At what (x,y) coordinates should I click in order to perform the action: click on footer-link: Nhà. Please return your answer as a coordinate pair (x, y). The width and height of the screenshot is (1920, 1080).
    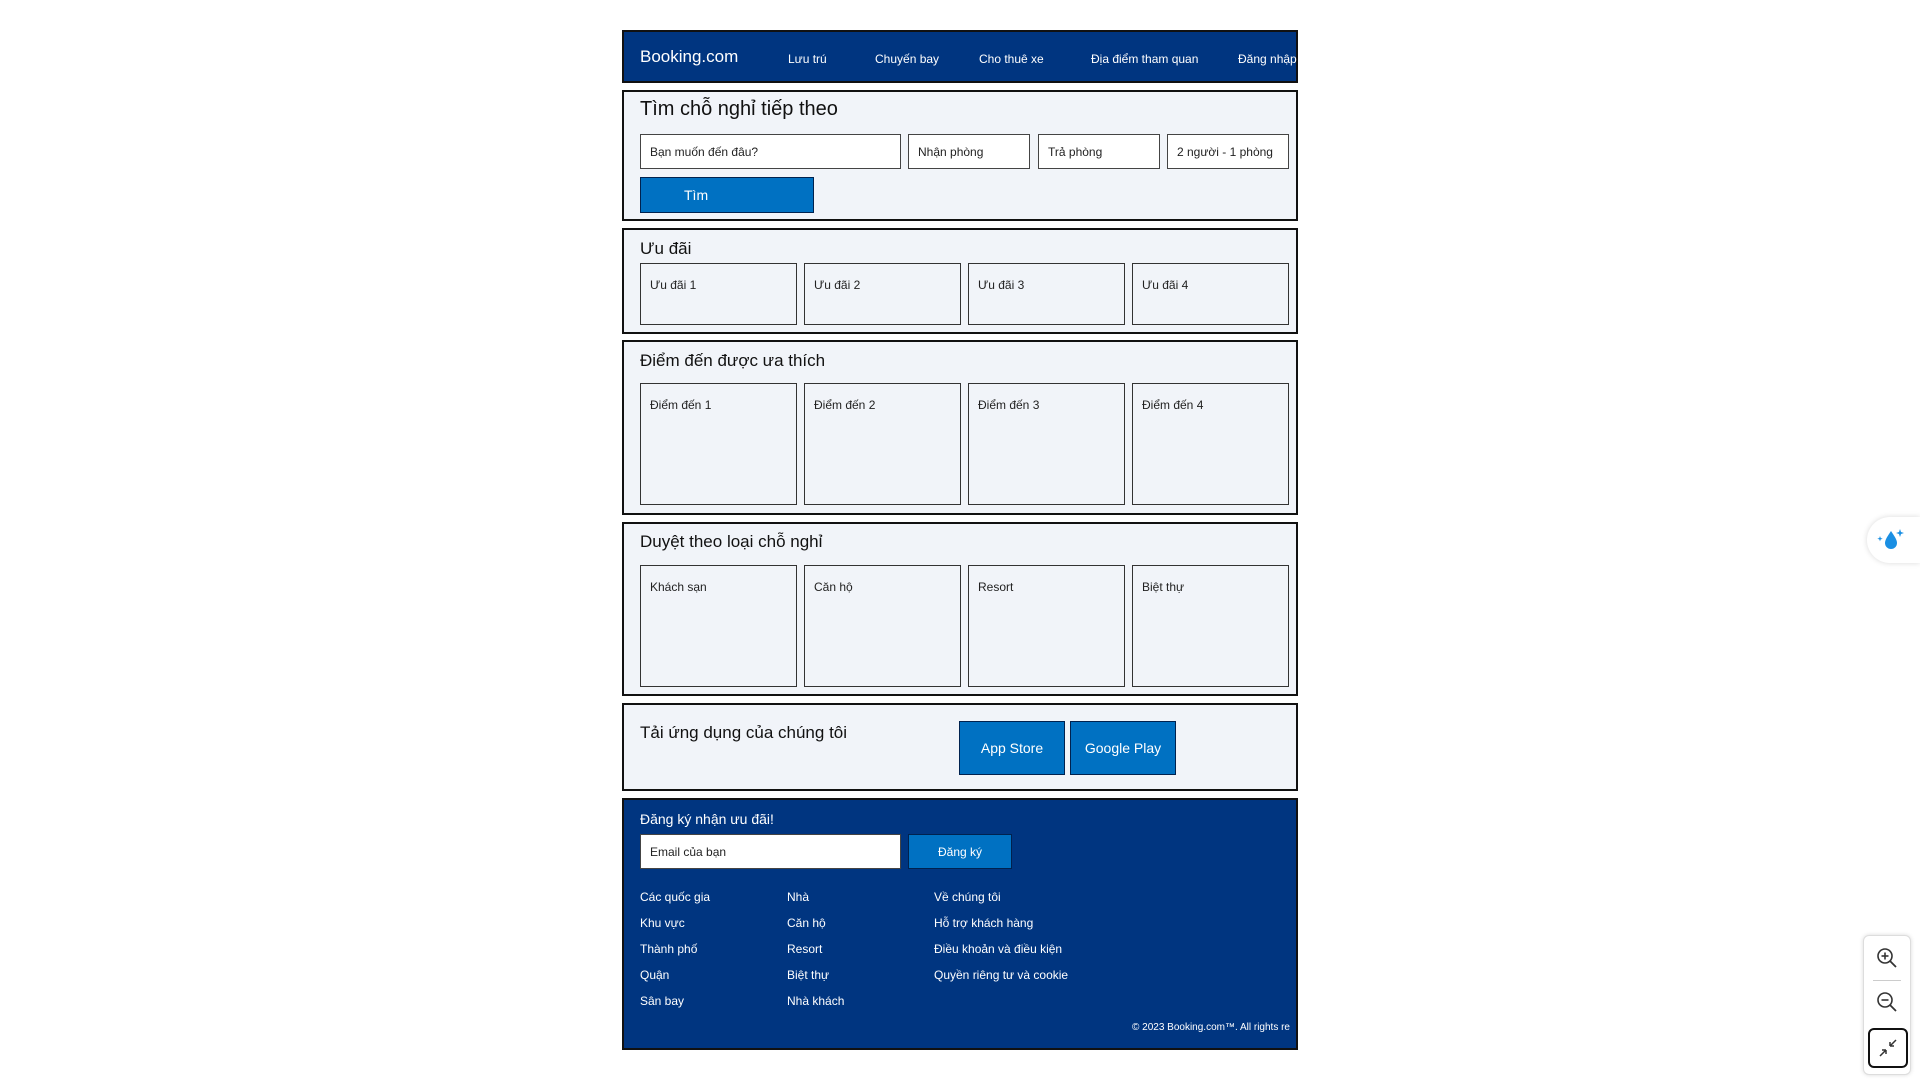
    Looking at the image, I should click on (798, 897).